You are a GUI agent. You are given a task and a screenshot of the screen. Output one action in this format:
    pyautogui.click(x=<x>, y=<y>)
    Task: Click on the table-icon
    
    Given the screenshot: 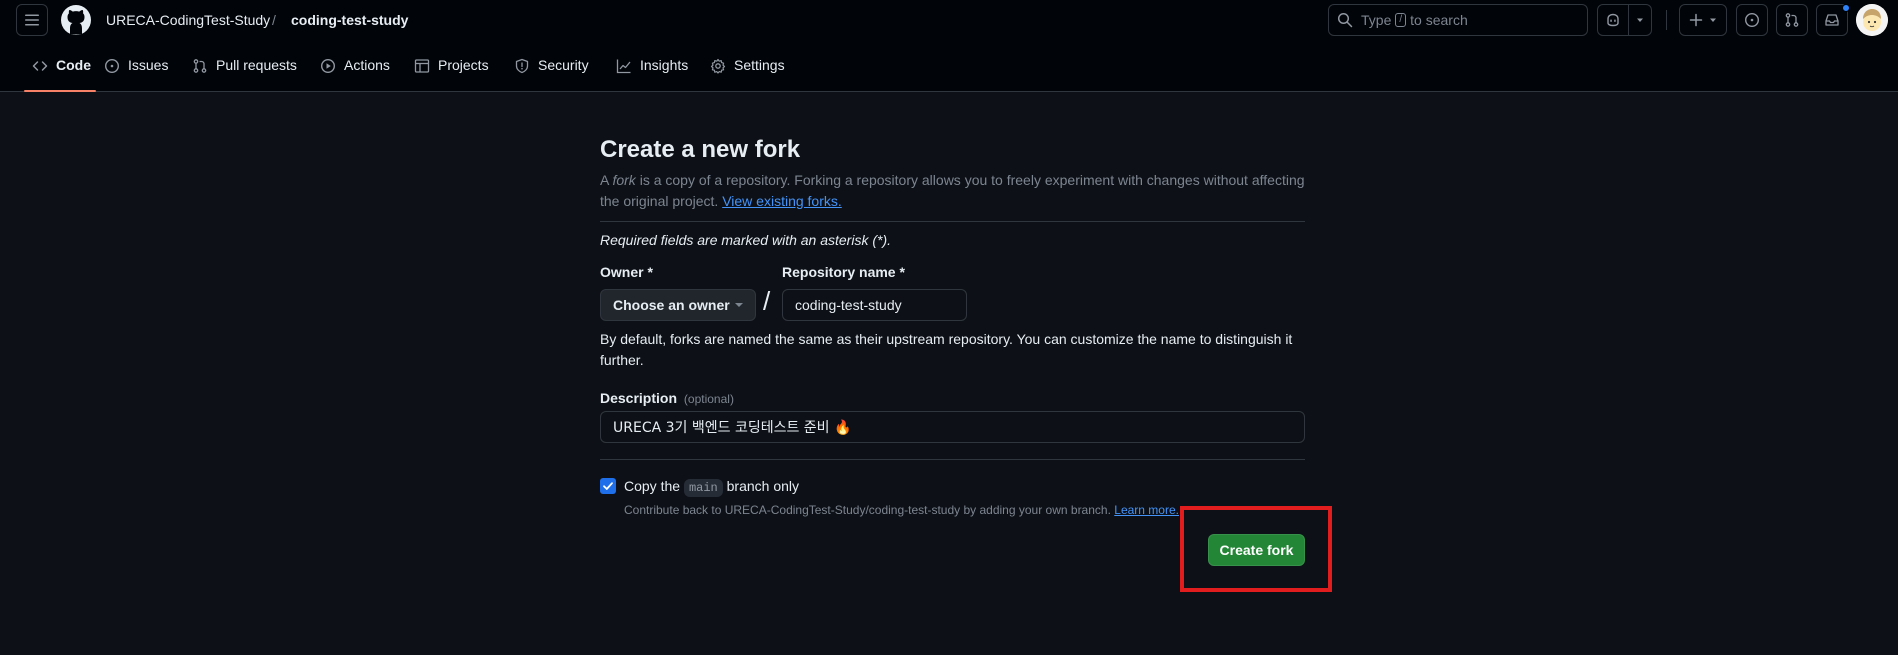 What is the action you would take?
    pyautogui.click(x=422, y=66)
    